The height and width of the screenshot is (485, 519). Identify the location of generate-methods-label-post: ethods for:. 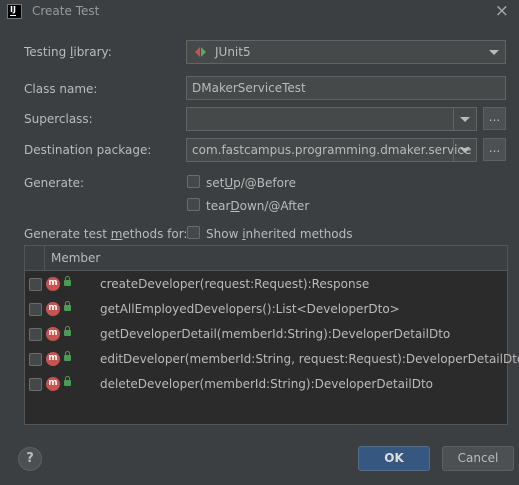
(155, 234).